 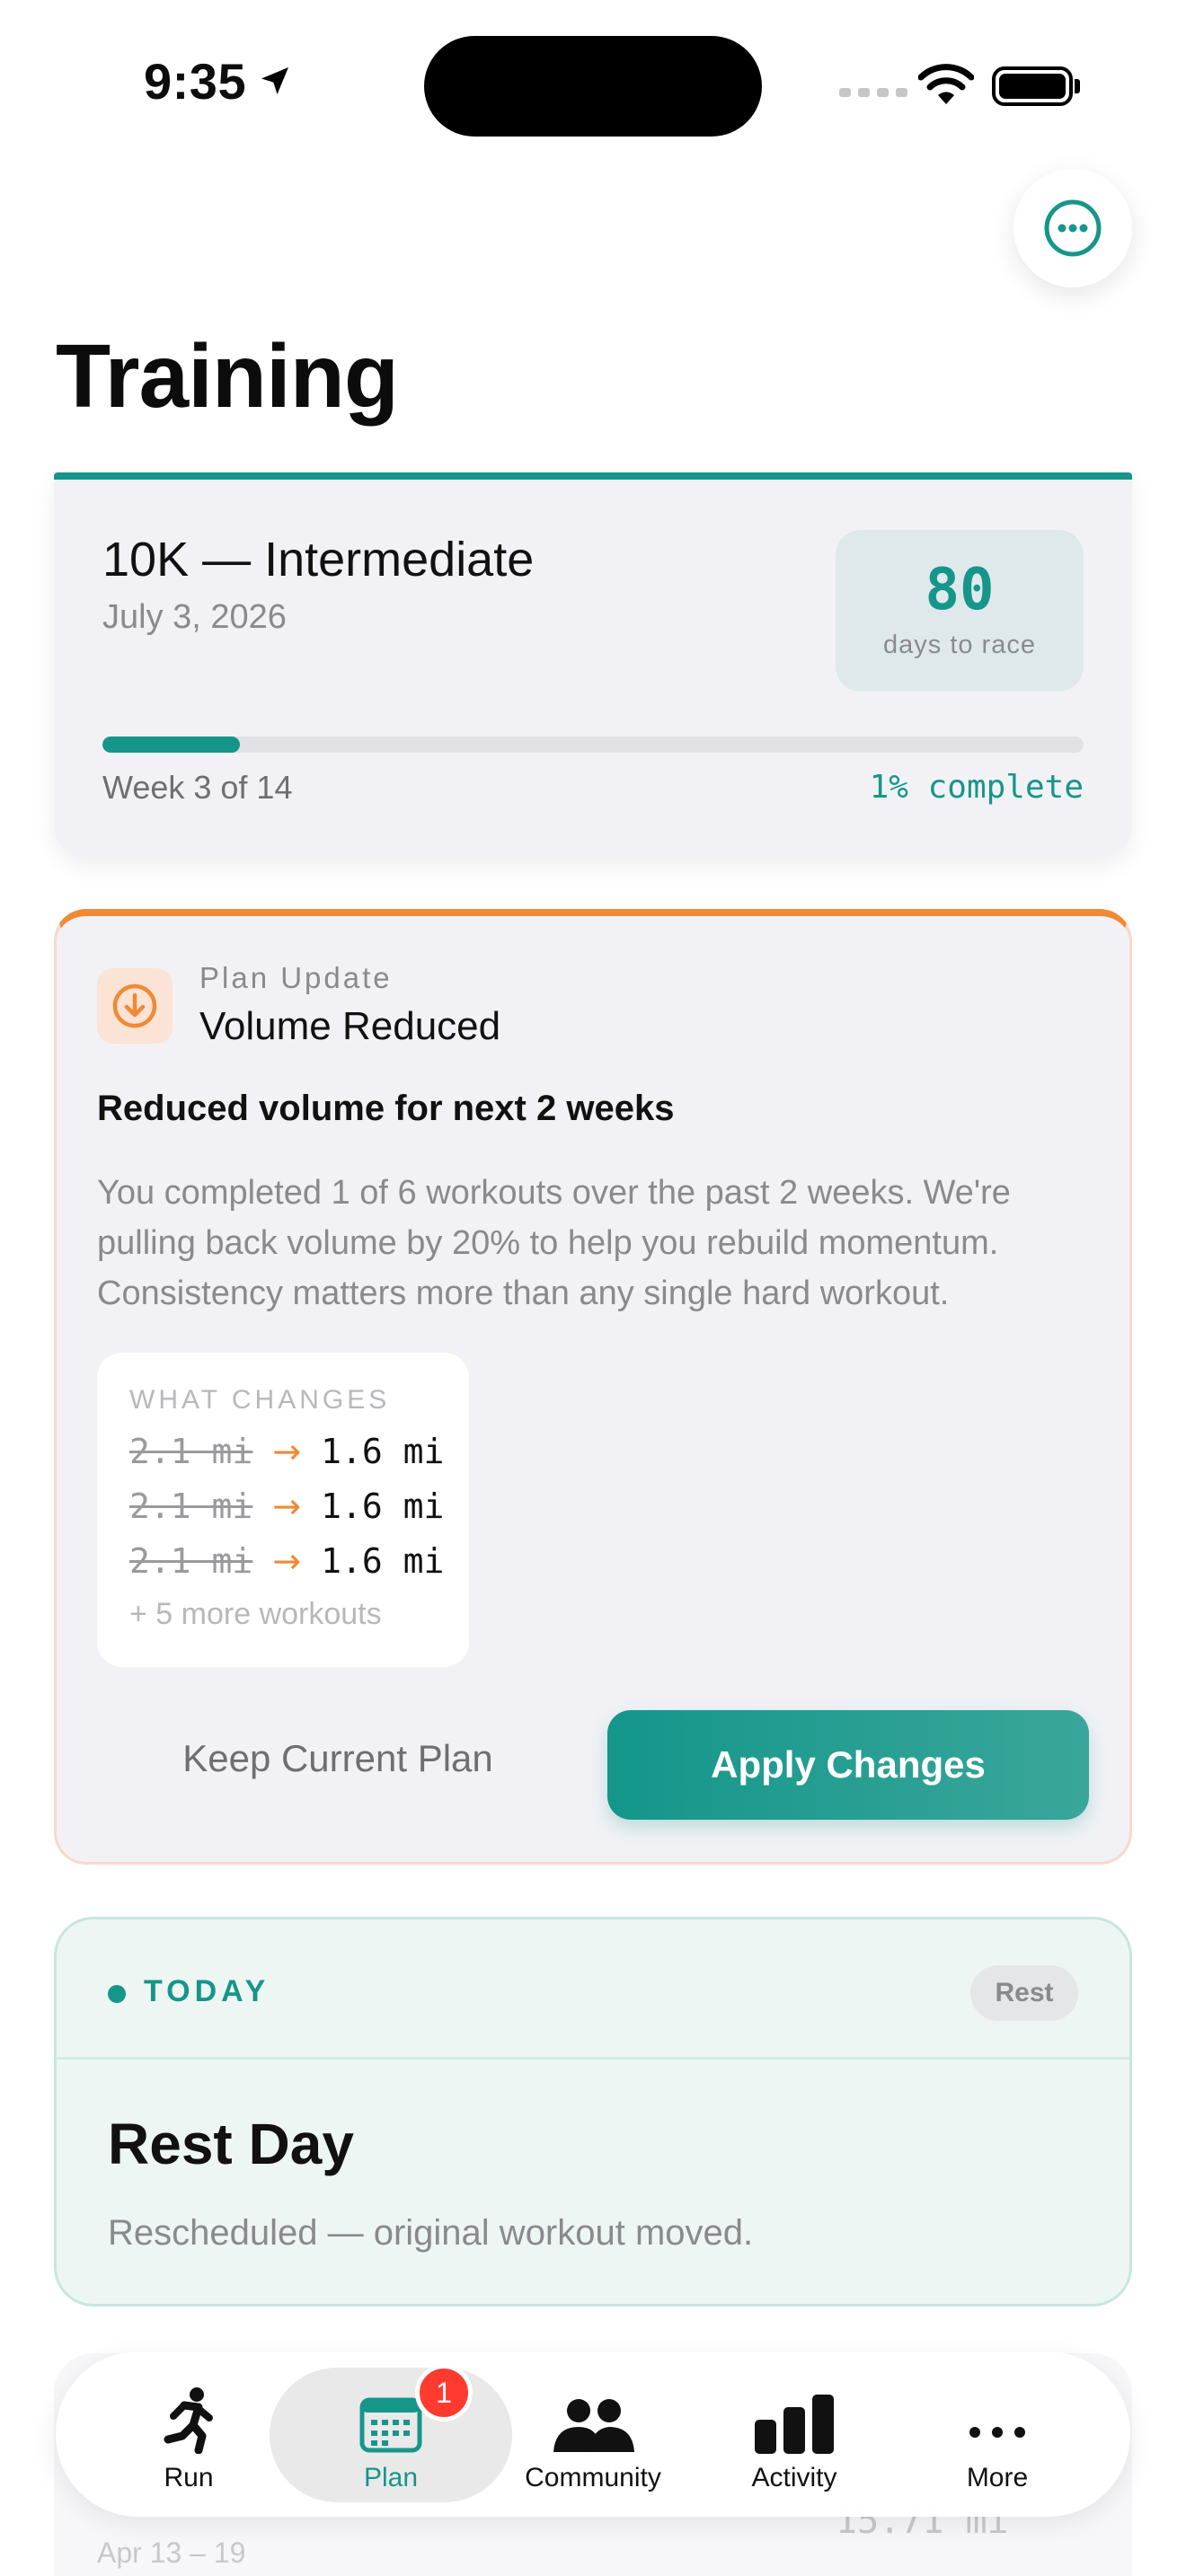 What do you see at coordinates (275, 83) in the screenshot?
I see `location-arrow-icon` at bounding box center [275, 83].